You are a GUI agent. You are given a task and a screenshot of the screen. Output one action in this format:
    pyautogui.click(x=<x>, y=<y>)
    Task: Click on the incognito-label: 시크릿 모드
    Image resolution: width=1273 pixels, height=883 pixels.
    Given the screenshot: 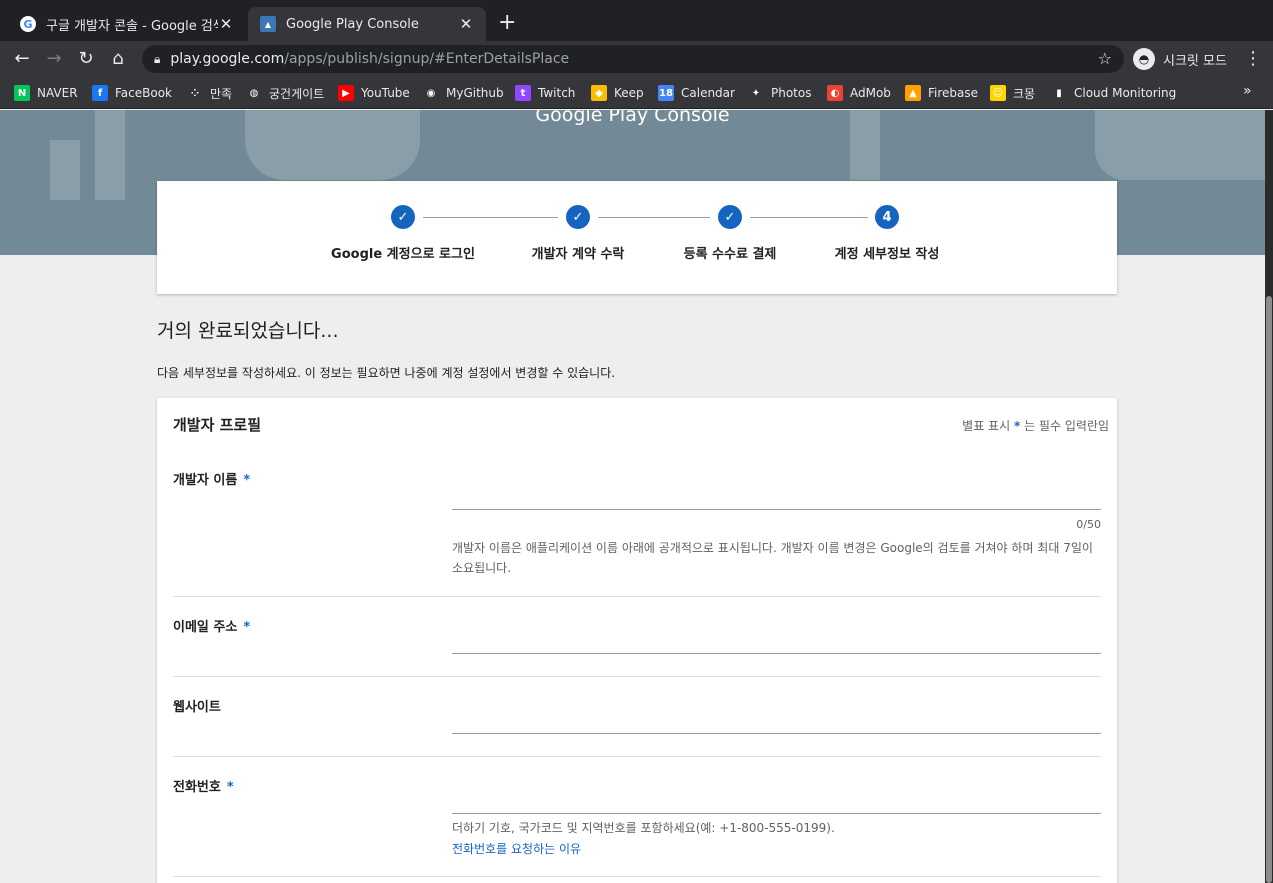 What is the action you would take?
    pyautogui.click(x=1195, y=61)
    